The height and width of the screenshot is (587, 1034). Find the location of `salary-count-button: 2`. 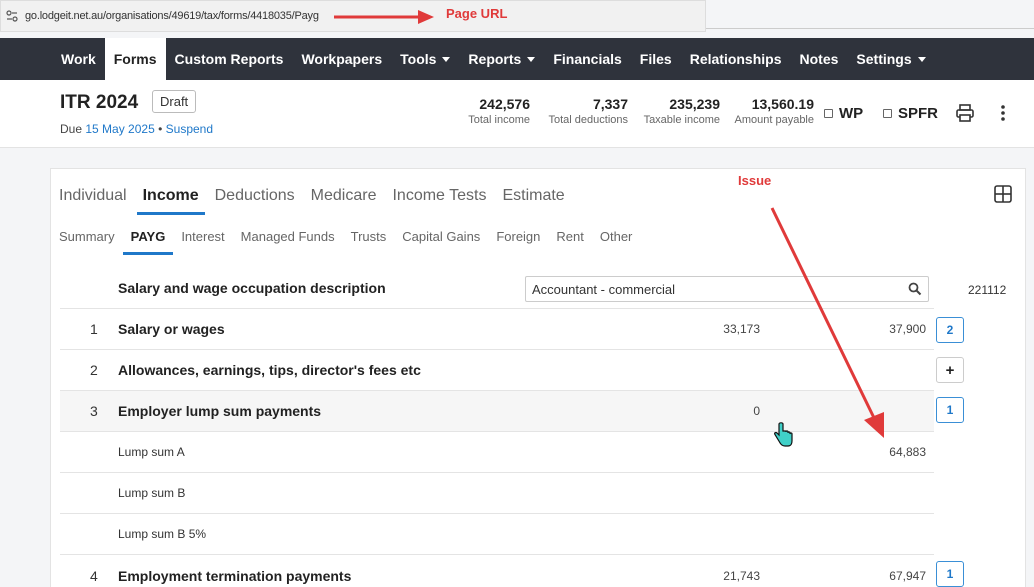

salary-count-button: 2 is located at coordinates (950, 330).